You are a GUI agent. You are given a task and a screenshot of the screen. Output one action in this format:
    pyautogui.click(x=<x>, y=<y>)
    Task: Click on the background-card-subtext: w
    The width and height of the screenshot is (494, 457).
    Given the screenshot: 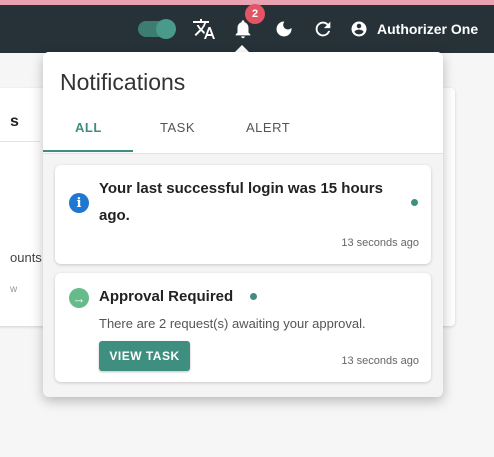 What is the action you would take?
    pyautogui.click(x=14, y=289)
    